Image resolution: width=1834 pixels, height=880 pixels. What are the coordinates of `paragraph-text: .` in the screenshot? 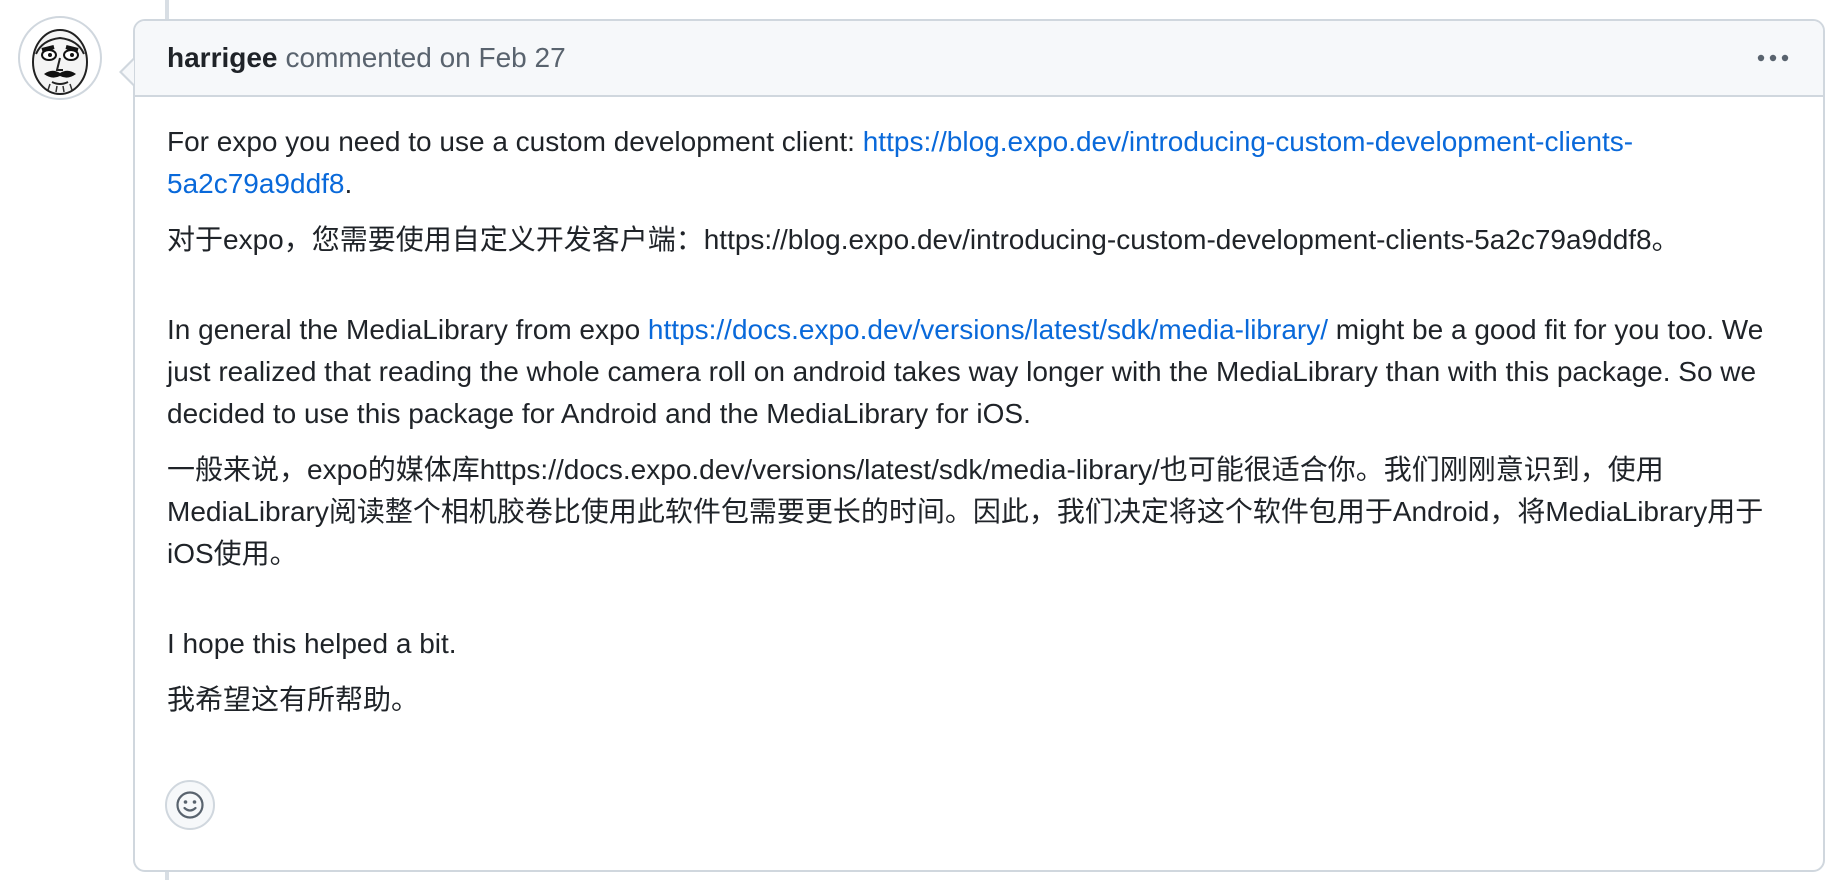 It's located at (348, 183).